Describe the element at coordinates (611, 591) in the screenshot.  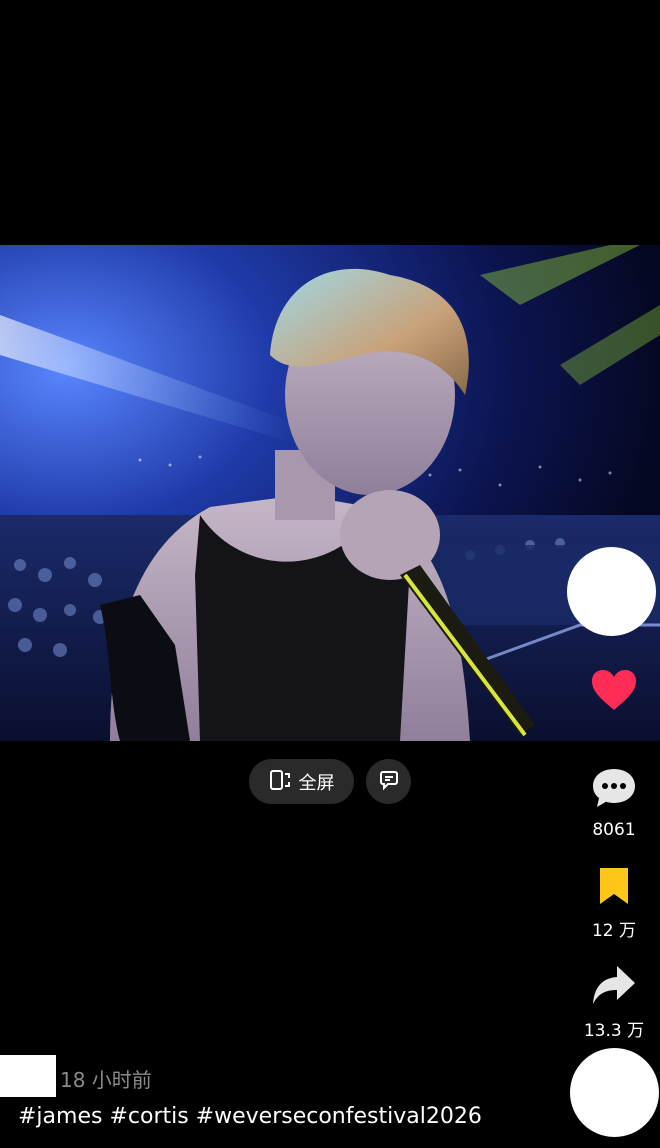
I see `author-avatar` at that location.